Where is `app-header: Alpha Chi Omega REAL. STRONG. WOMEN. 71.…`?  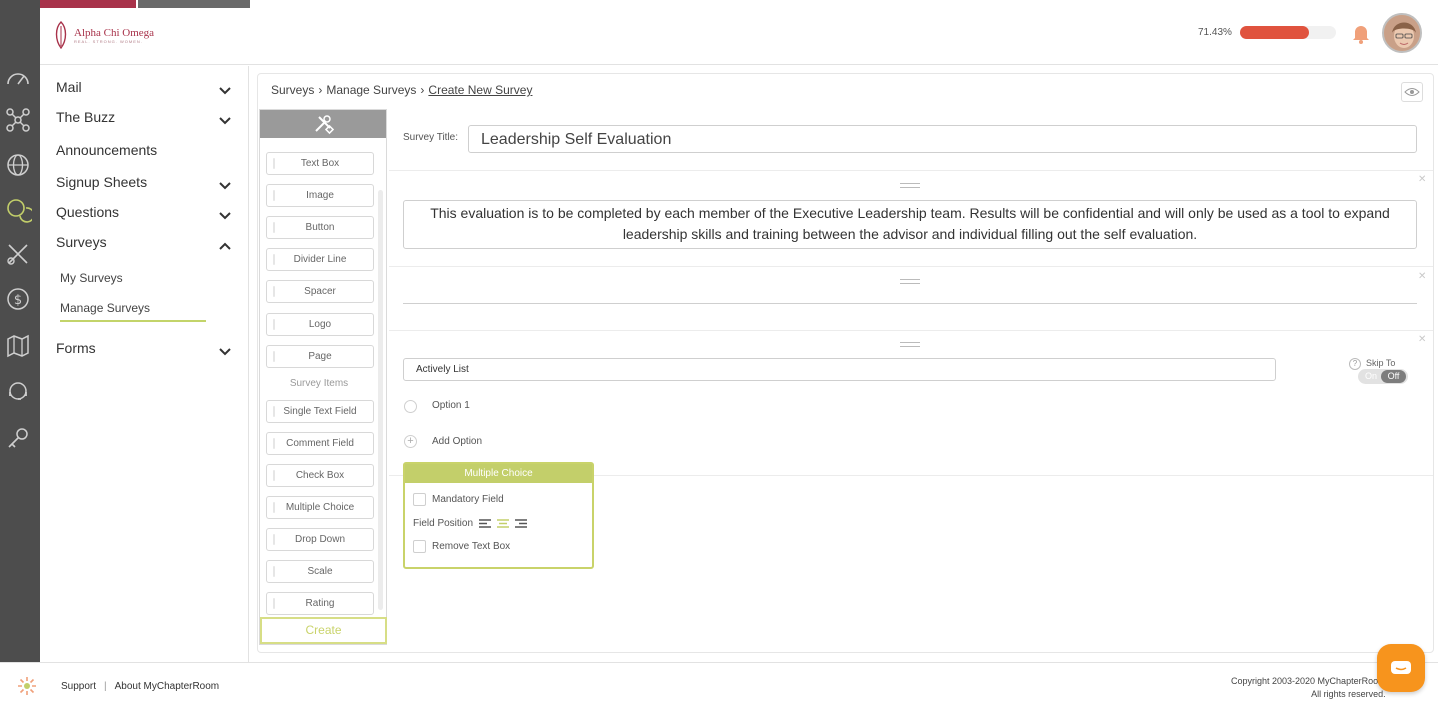
app-header: Alpha Chi Omega REAL. STRONG. WOMEN. 71.… is located at coordinates (739, 36).